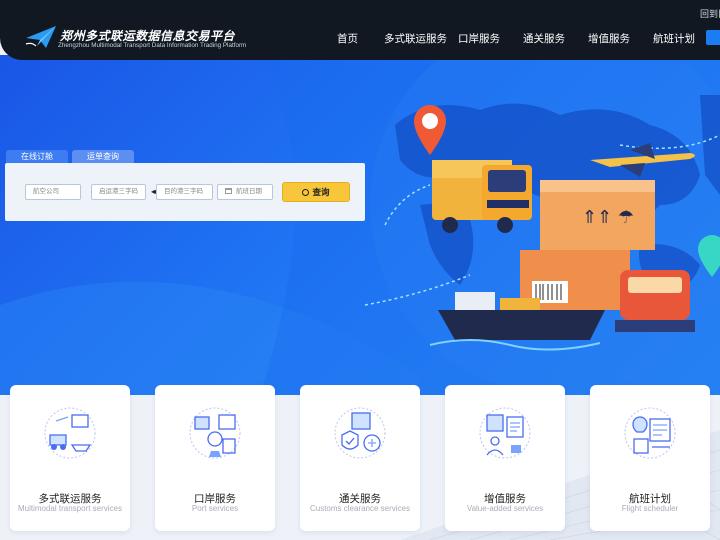 This screenshot has width=720, height=540. Describe the element at coordinates (306, 192) in the screenshot. I see `search-icon` at that location.